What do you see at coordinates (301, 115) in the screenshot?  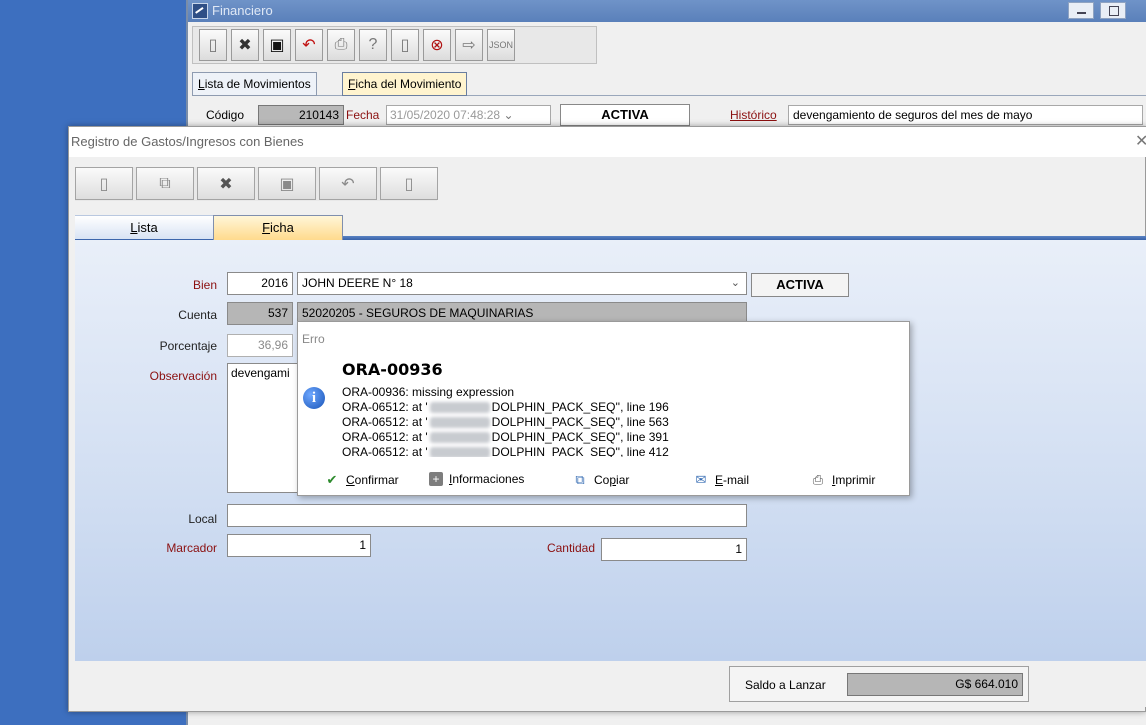 I see `codigo-field: 210143` at bounding box center [301, 115].